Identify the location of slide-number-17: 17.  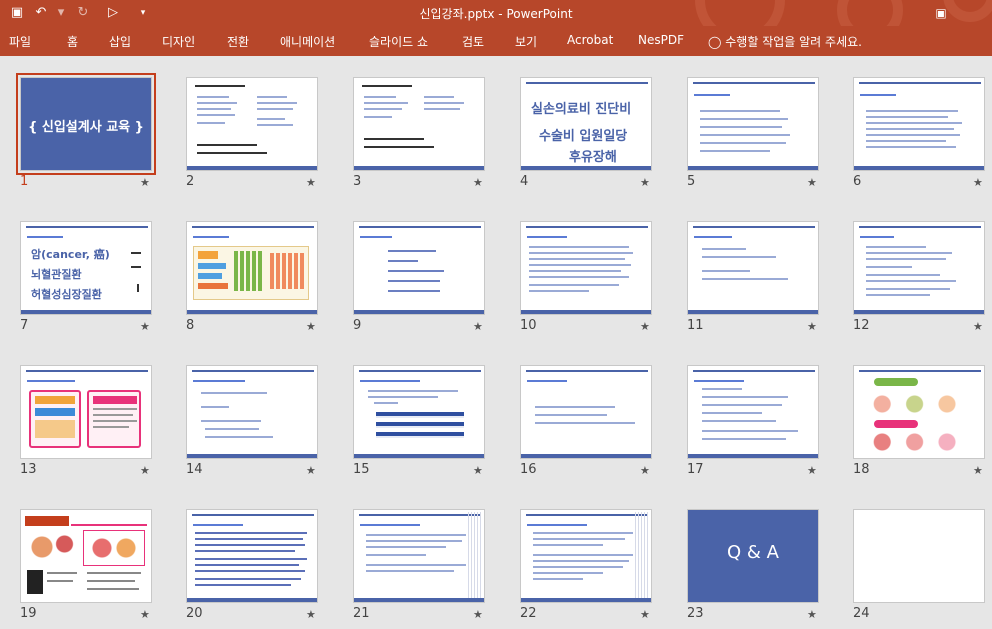
(695, 469).